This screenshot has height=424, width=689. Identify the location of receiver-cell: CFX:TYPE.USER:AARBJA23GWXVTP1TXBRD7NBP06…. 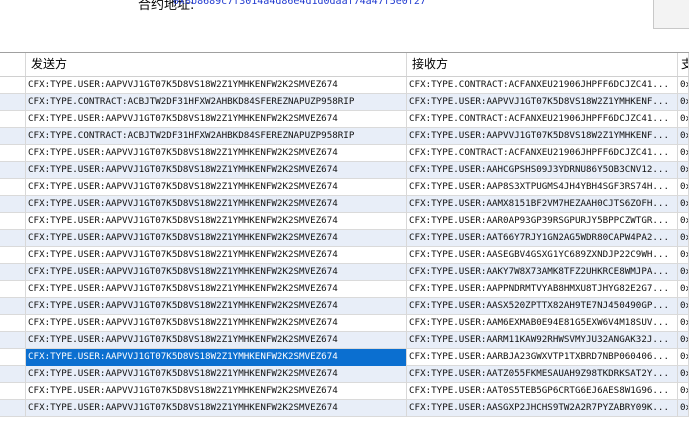
(542, 357).